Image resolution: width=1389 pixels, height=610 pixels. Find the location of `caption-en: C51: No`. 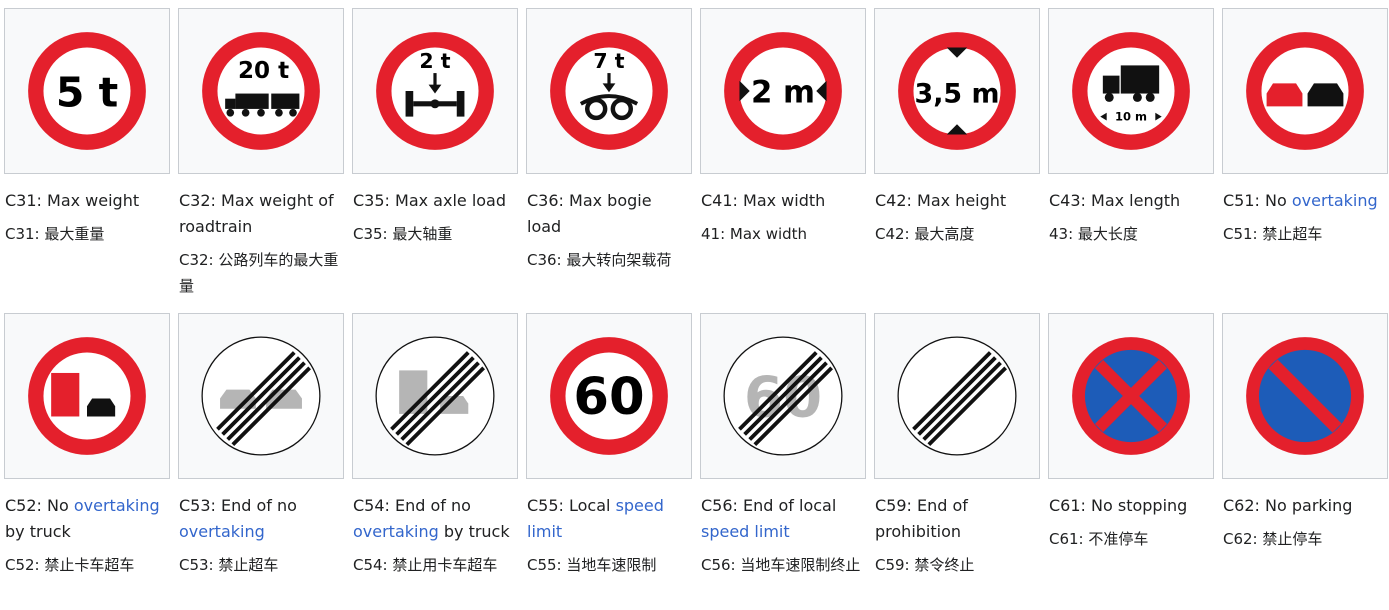

caption-en: C51: No is located at coordinates (1257, 200).